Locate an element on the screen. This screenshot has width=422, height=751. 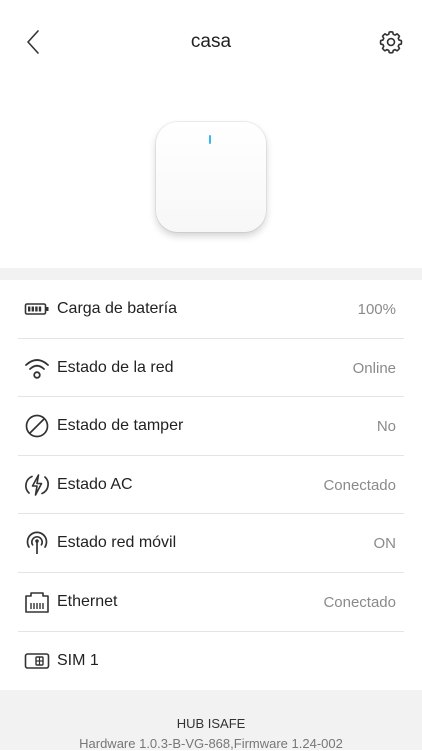
header: casa is located at coordinates (211, 43).